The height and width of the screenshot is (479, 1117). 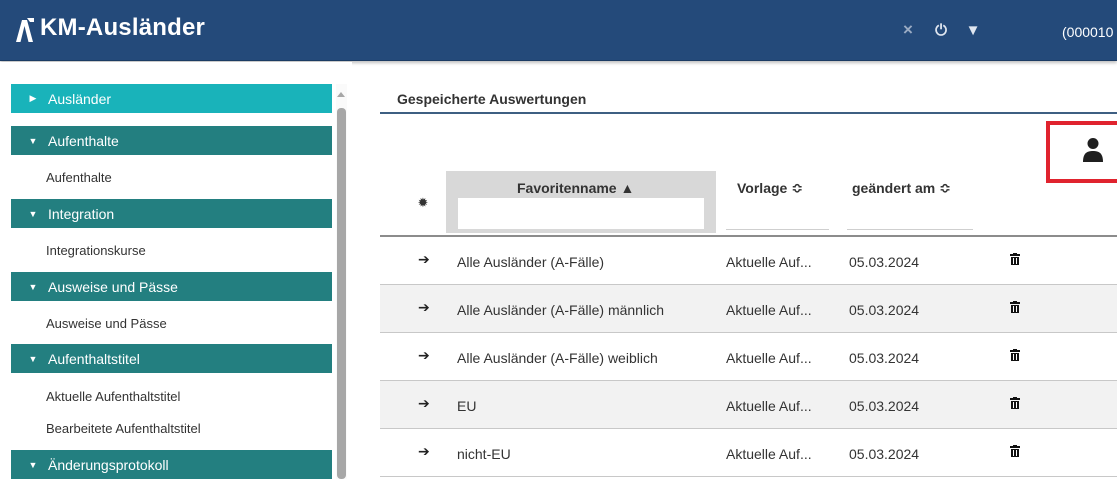 I want to click on cell-favoritenname: Alle Ausländer (A-Fälle) männlich, so click(x=560, y=310).